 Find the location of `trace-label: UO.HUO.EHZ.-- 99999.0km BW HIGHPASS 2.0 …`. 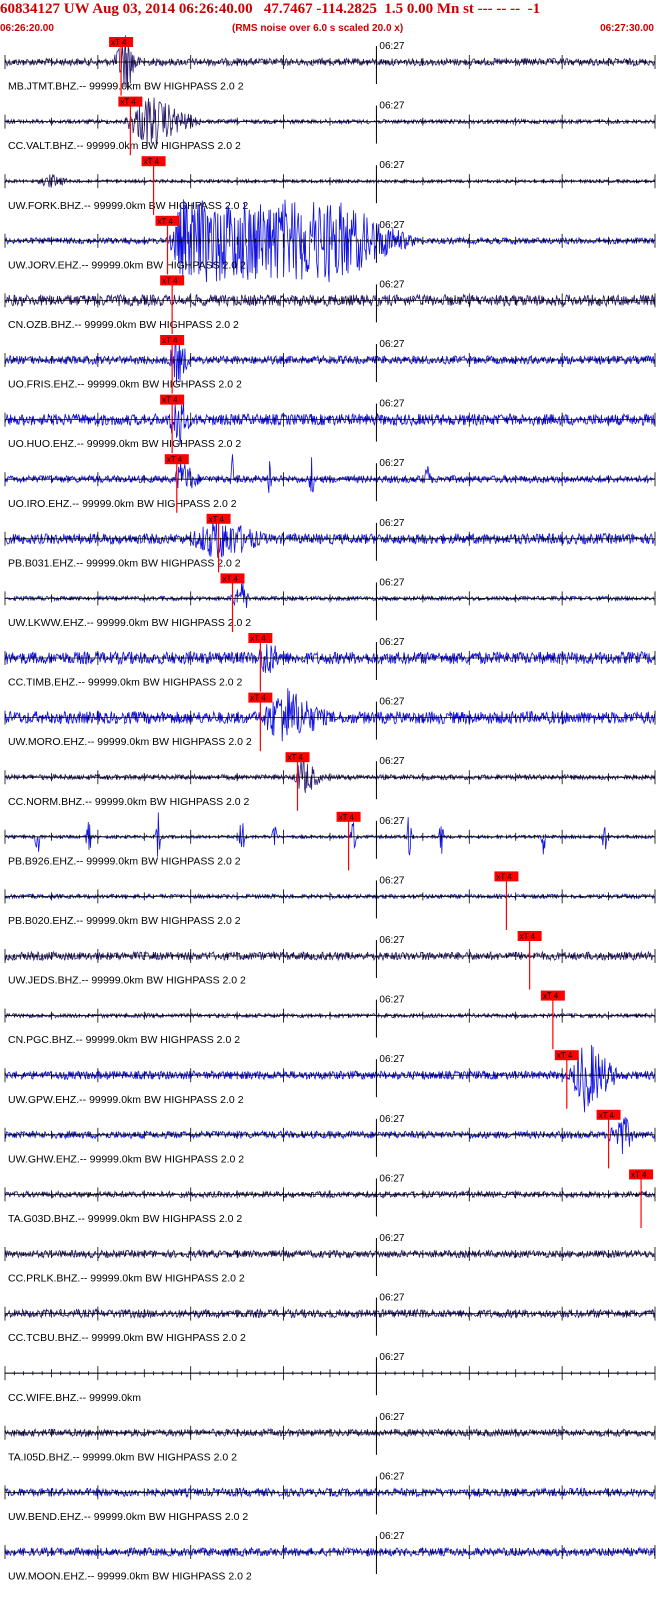

trace-label: UO.HUO.EHZ.-- 99999.0km BW HIGHPASS 2.0 … is located at coordinates (124, 444).